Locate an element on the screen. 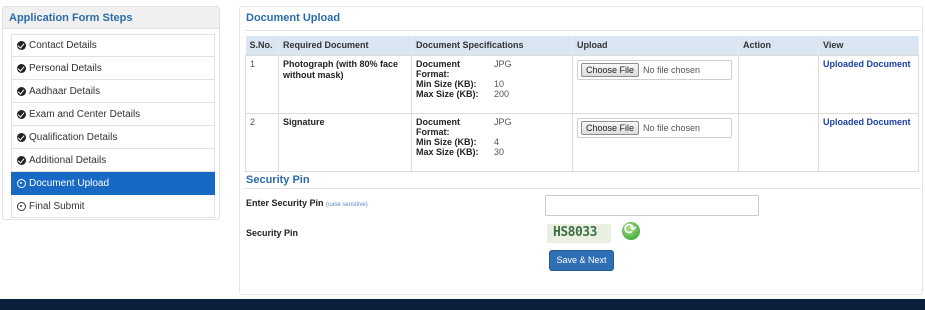 The image size is (925, 310). row-sno: 1 is located at coordinates (262, 84).